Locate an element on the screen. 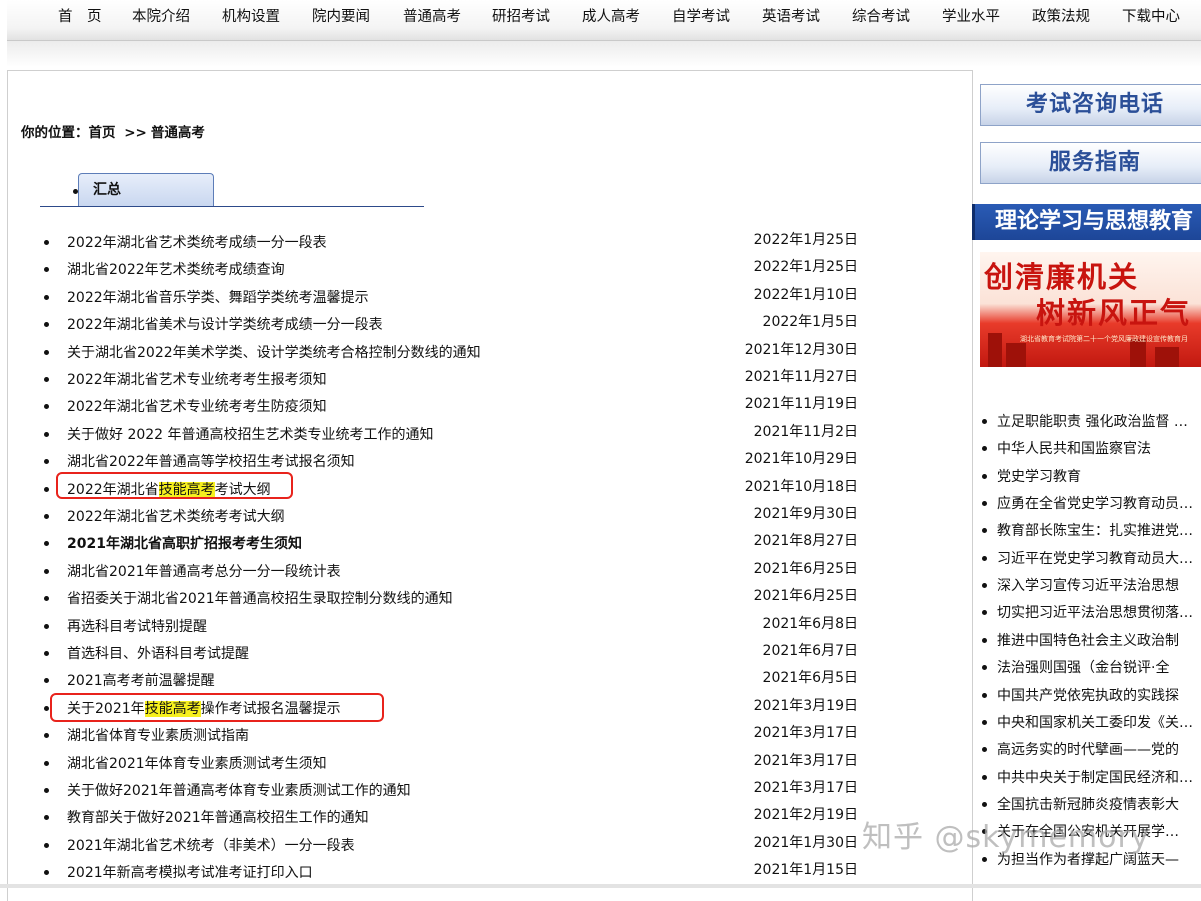 The height and width of the screenshot is (901, 1201). article-title-link: 2022年湖北省艺术类统考成绩一分一段表 is located at coordinates (197, 242).